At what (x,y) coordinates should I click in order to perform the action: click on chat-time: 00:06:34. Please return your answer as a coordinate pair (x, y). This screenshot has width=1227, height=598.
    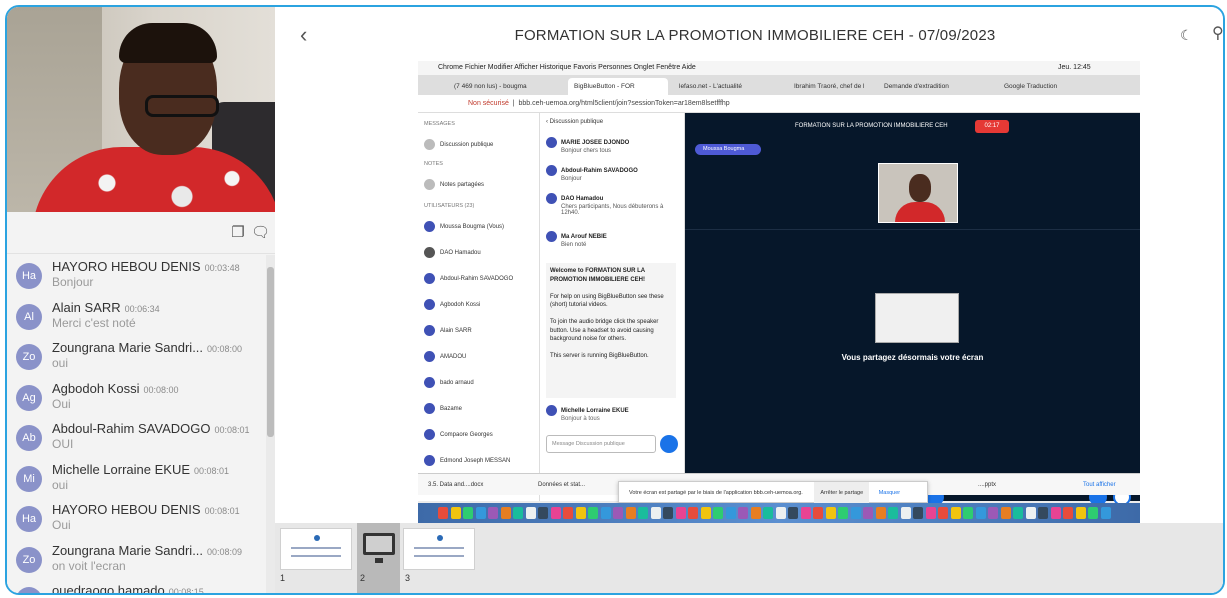
    Looking at the image, I should click on (142, 308).